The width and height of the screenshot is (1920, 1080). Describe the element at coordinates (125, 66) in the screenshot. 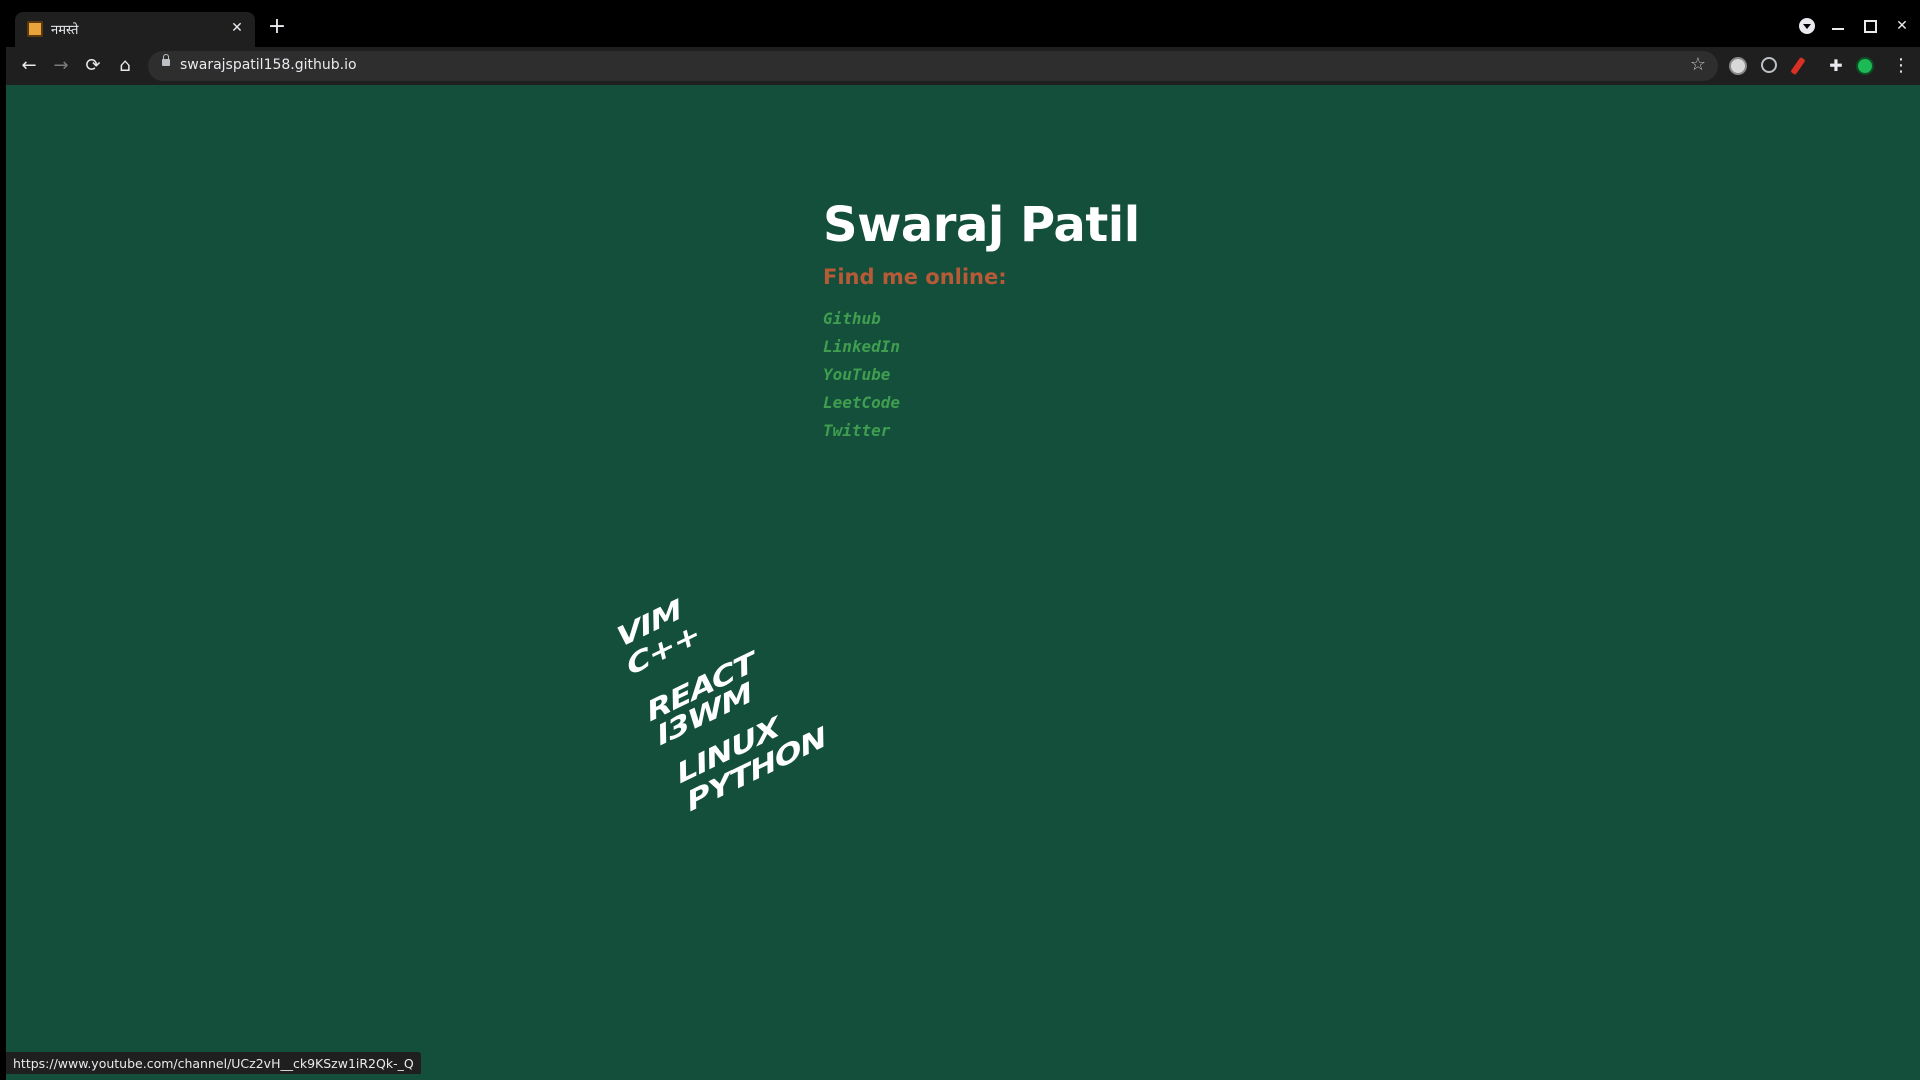

I see `home-button: ⌂` at that location.